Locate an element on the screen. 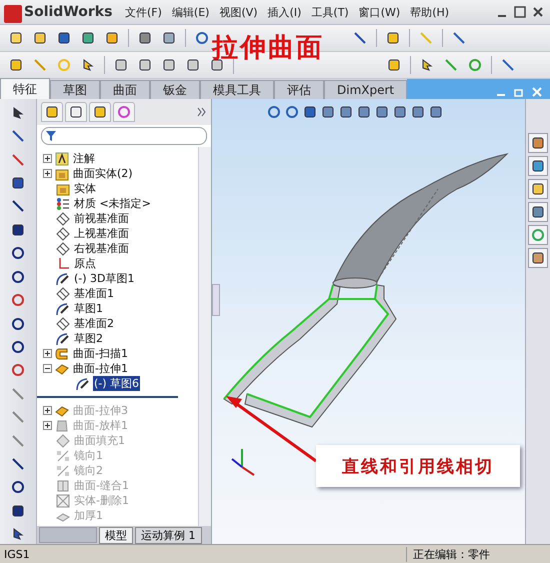 The width and height of the screenshot is (550, 563). menu-item: 帮助(H) is located at coordinates (429, 12).